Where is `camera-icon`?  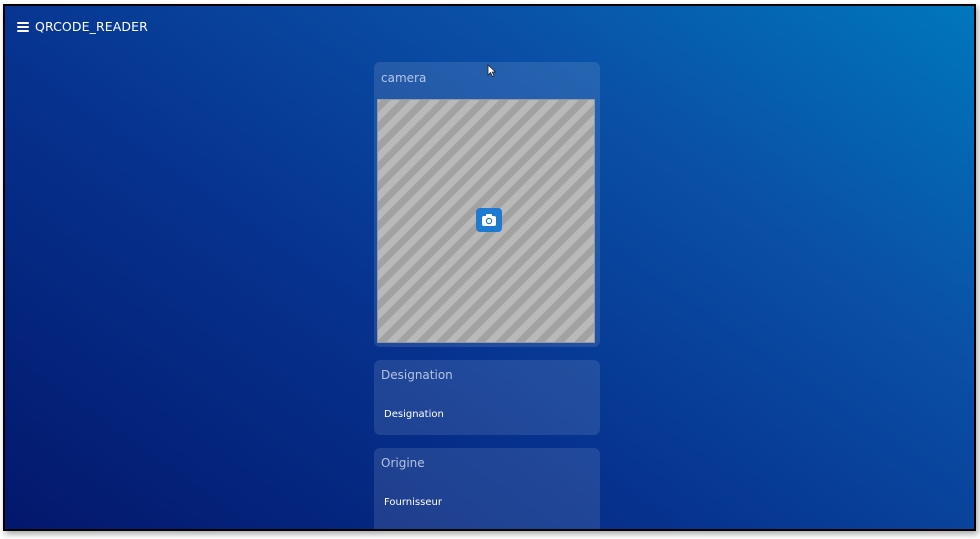 camera-icon is located at coordinates (489, 220).